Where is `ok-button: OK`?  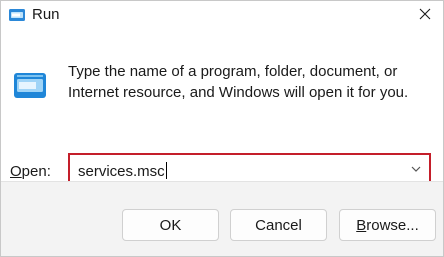
ok-button: OK is located at coordinates (170, 225).